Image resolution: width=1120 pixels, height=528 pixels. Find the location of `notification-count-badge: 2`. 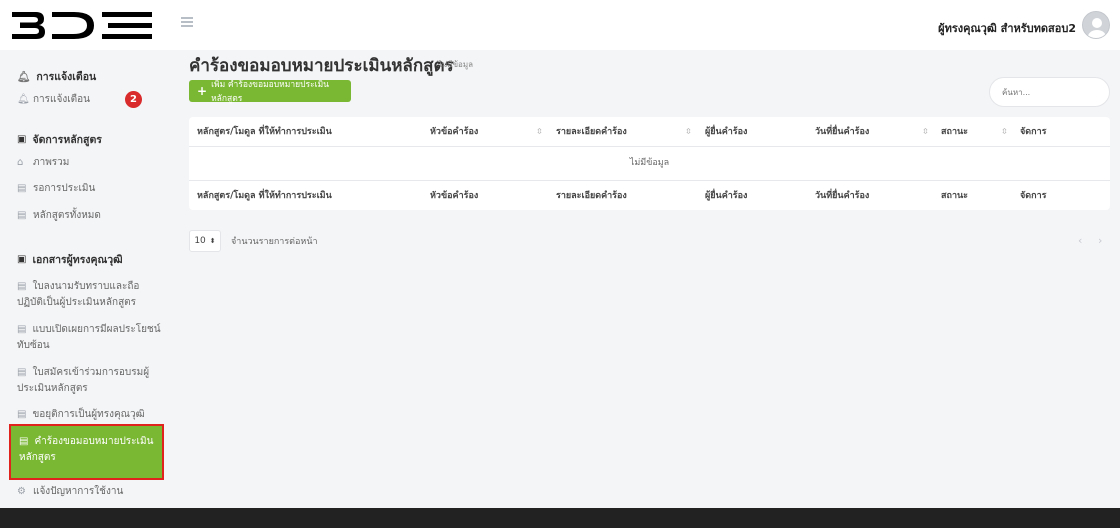

notification-count-badge: 2 is located at coordinates (133, 99).